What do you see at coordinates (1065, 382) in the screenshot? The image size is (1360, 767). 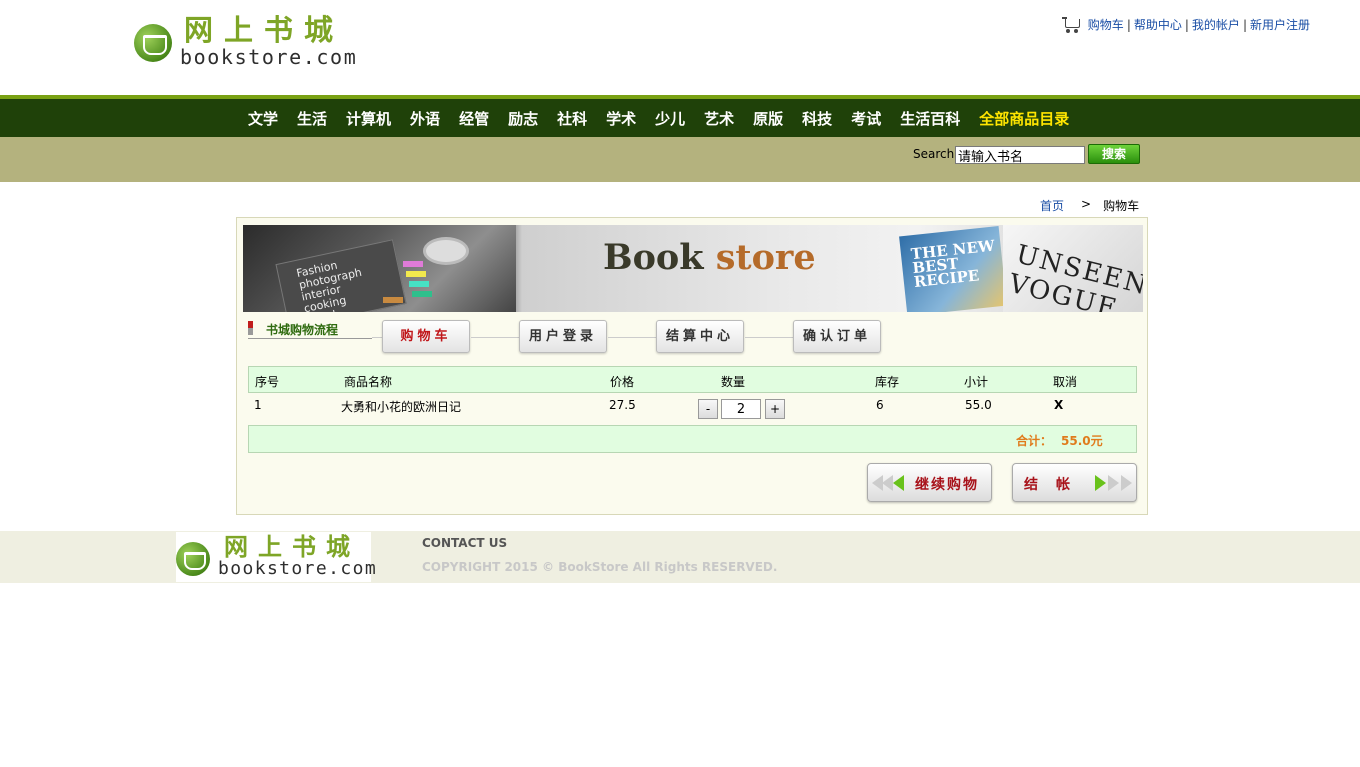 I see `column-header-cancel: 取消` at bounding box center [1065, 382].